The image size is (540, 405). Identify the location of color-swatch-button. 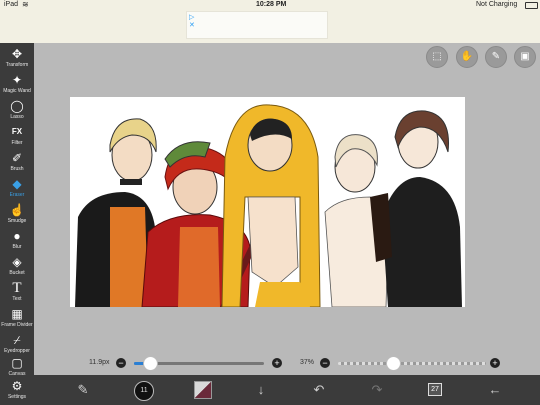
(203, 390).